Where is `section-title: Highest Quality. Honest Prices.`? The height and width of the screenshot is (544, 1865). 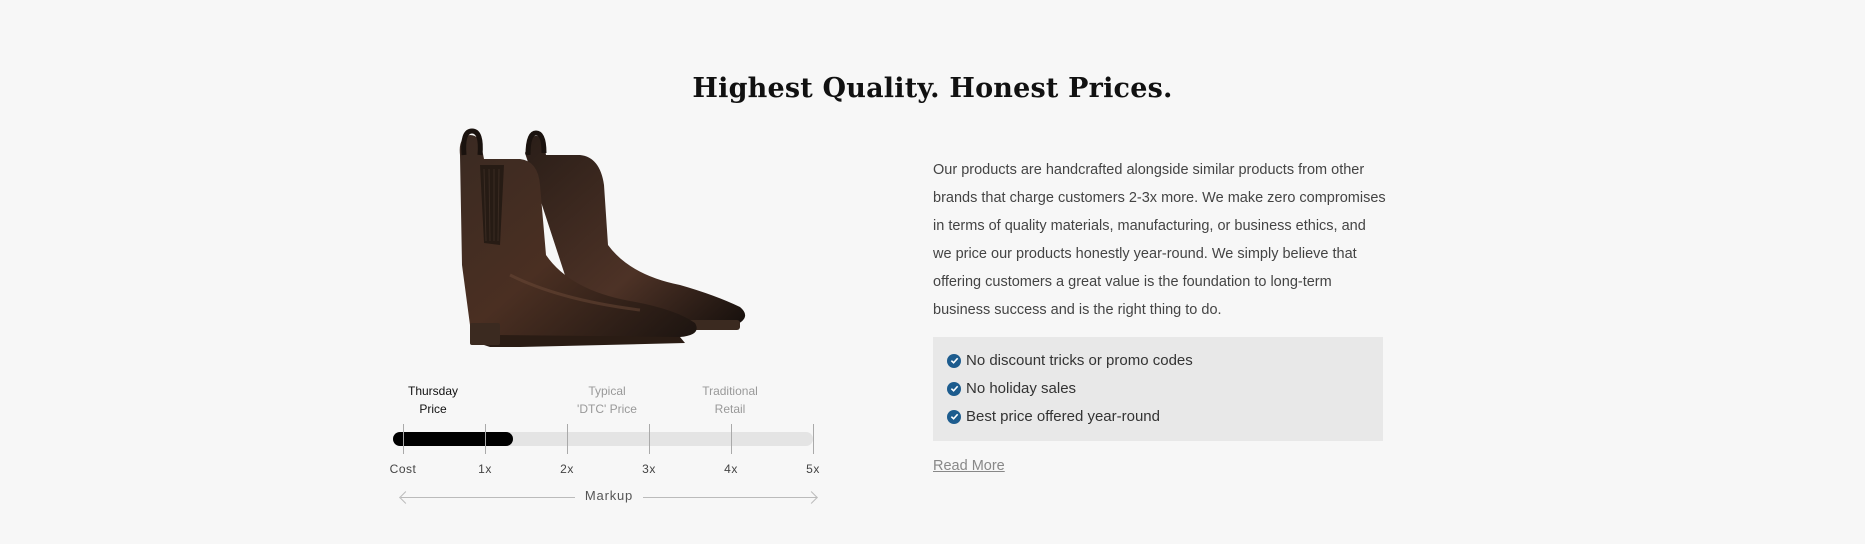
section-title: Highest Quality. Honest Prices. is located at coordinates (932, 89).